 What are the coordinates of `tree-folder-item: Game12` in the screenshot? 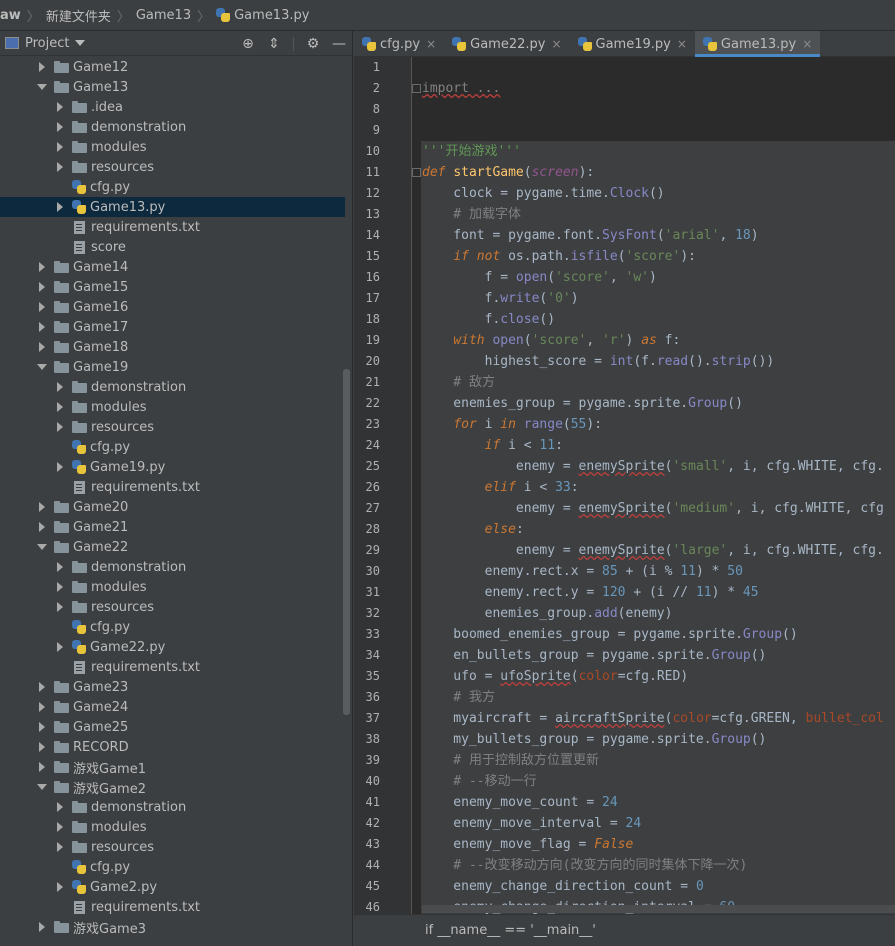 It's located at (172, 67).